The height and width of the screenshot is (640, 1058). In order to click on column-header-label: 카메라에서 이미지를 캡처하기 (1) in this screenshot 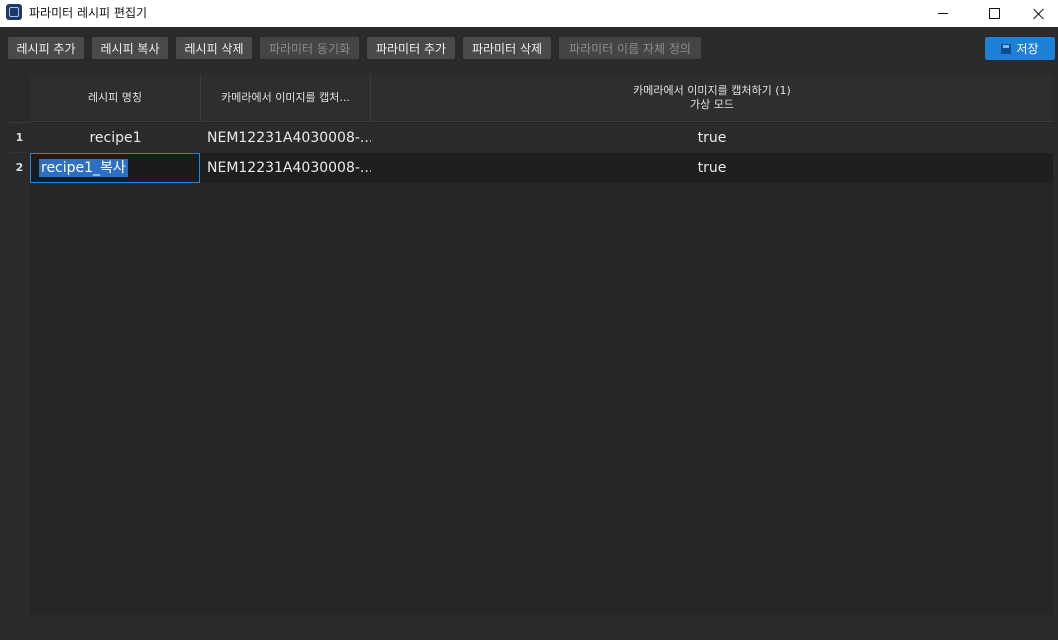, I will do `click(712, 90)`.